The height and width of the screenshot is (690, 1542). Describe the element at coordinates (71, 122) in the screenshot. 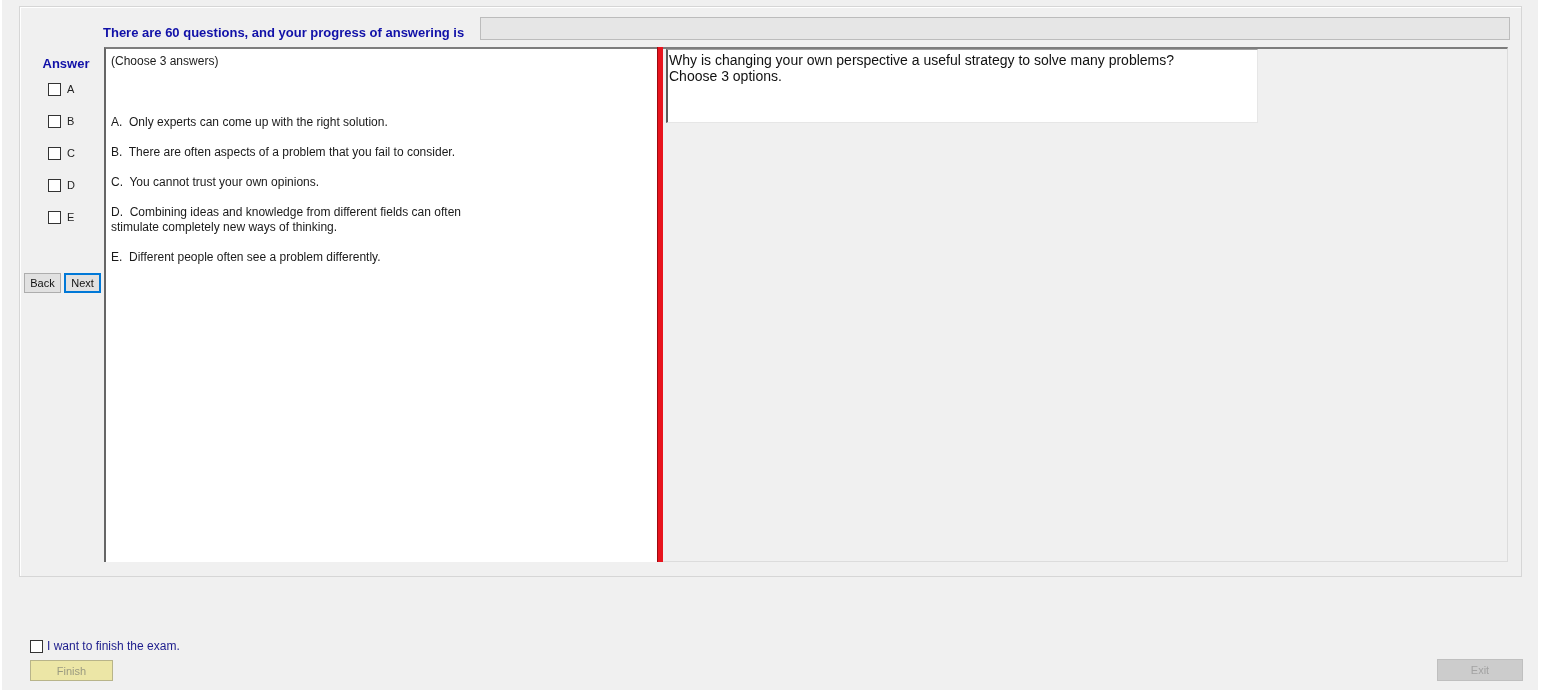

I see `option-label: B` at that location.